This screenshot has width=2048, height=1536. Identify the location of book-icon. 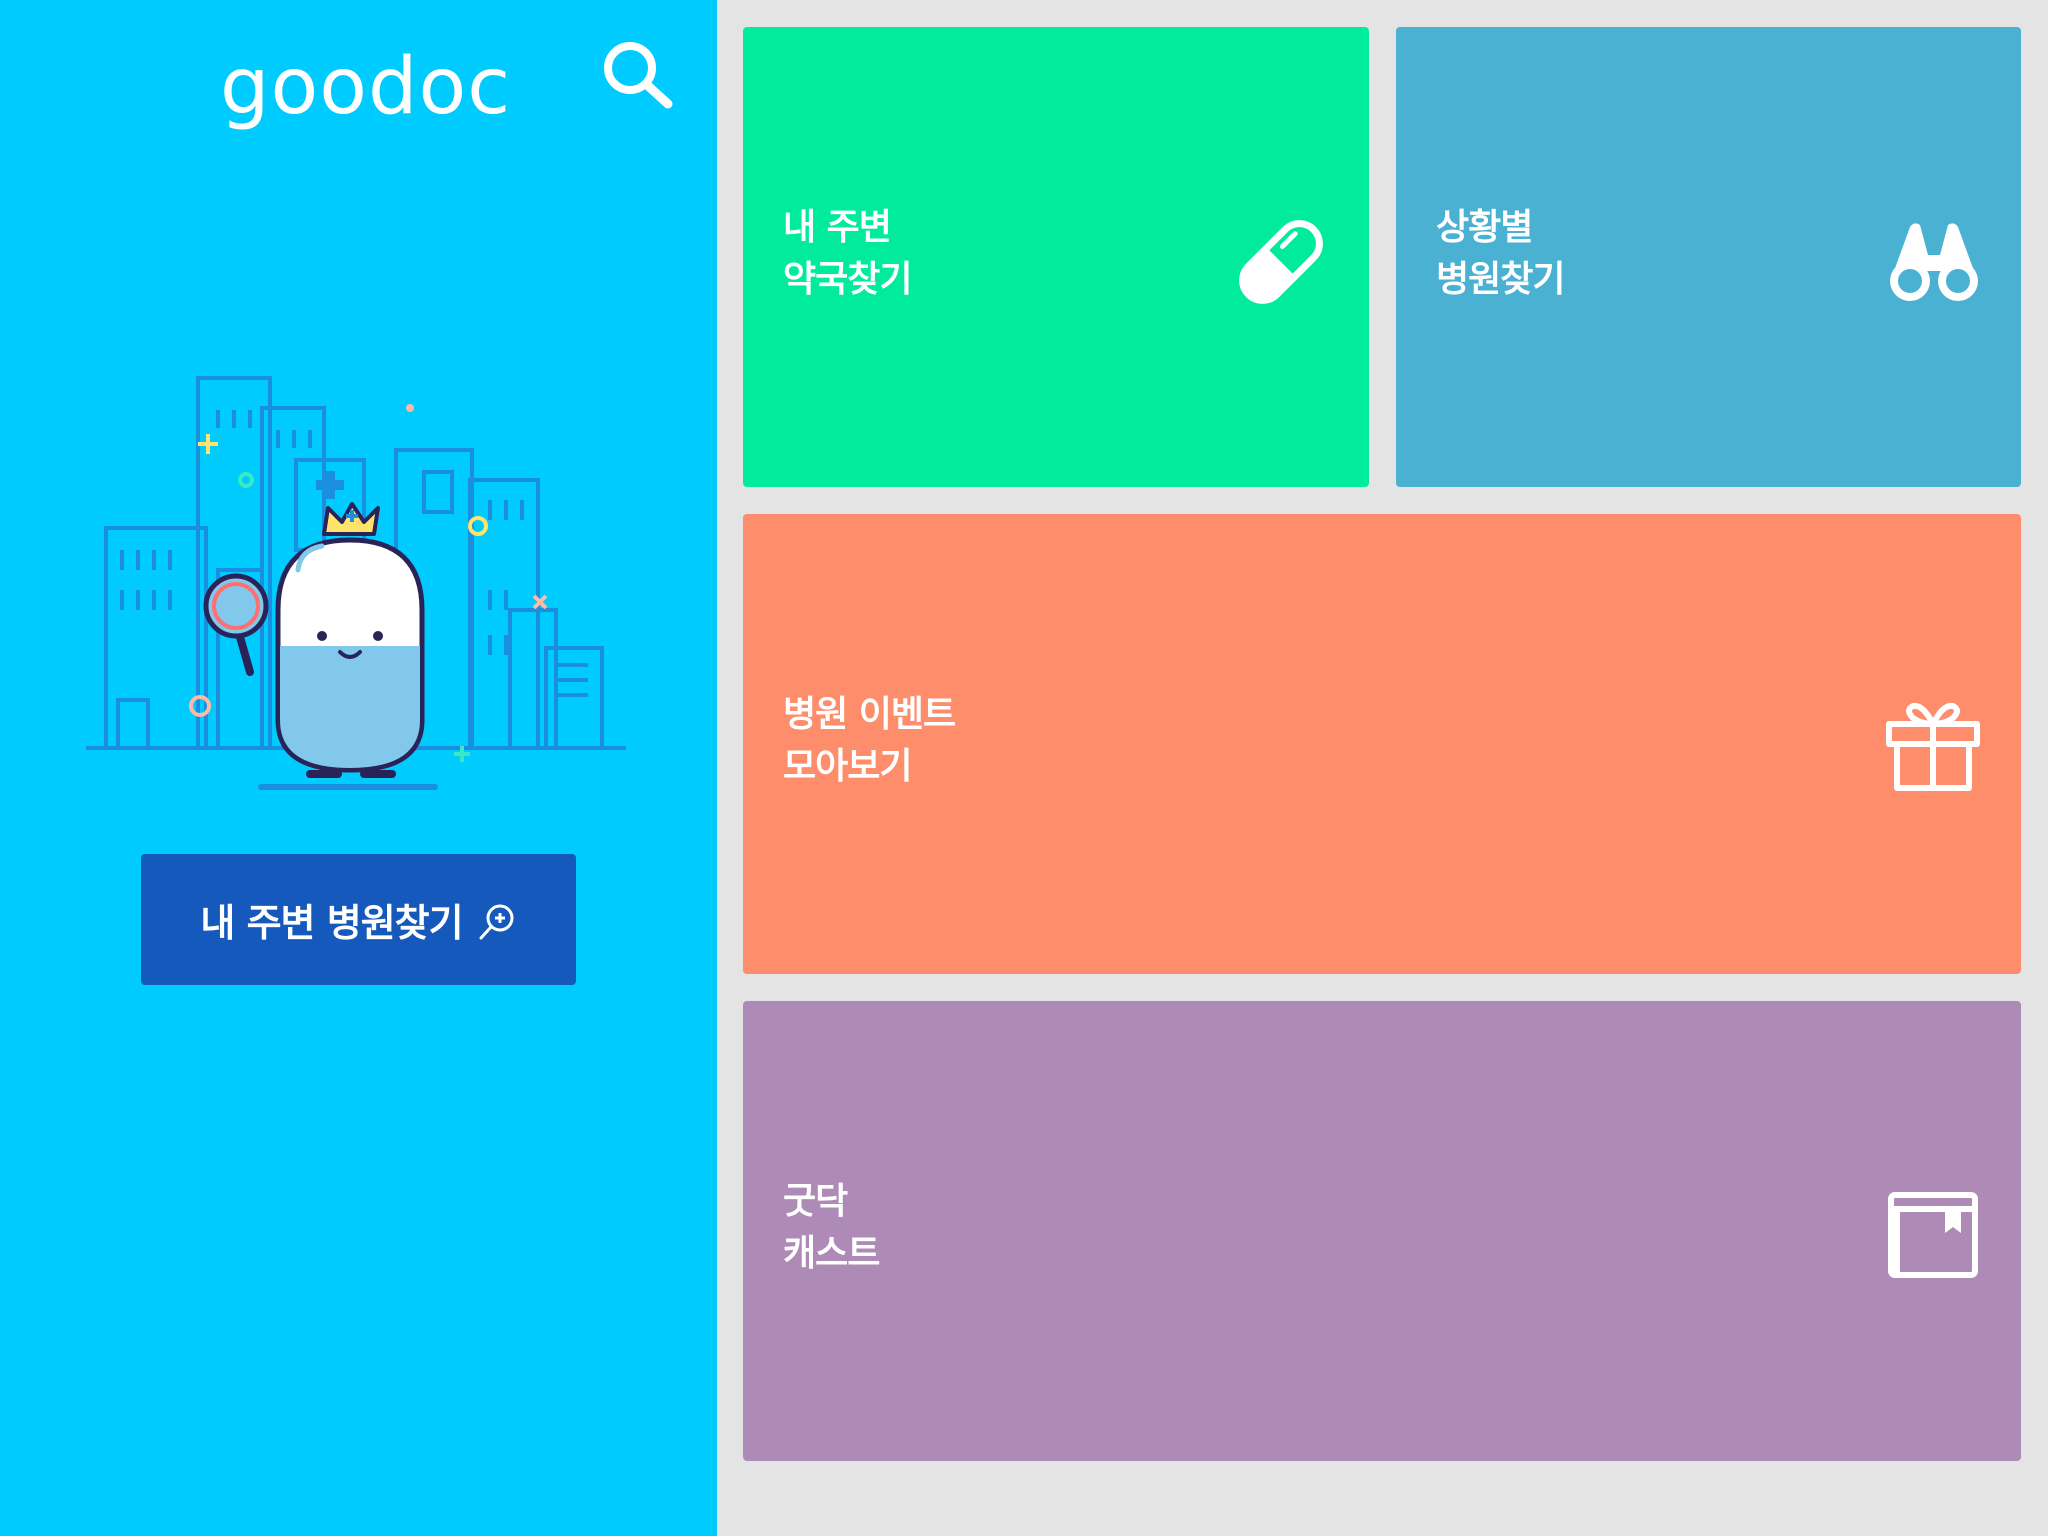
(1933, 1235).